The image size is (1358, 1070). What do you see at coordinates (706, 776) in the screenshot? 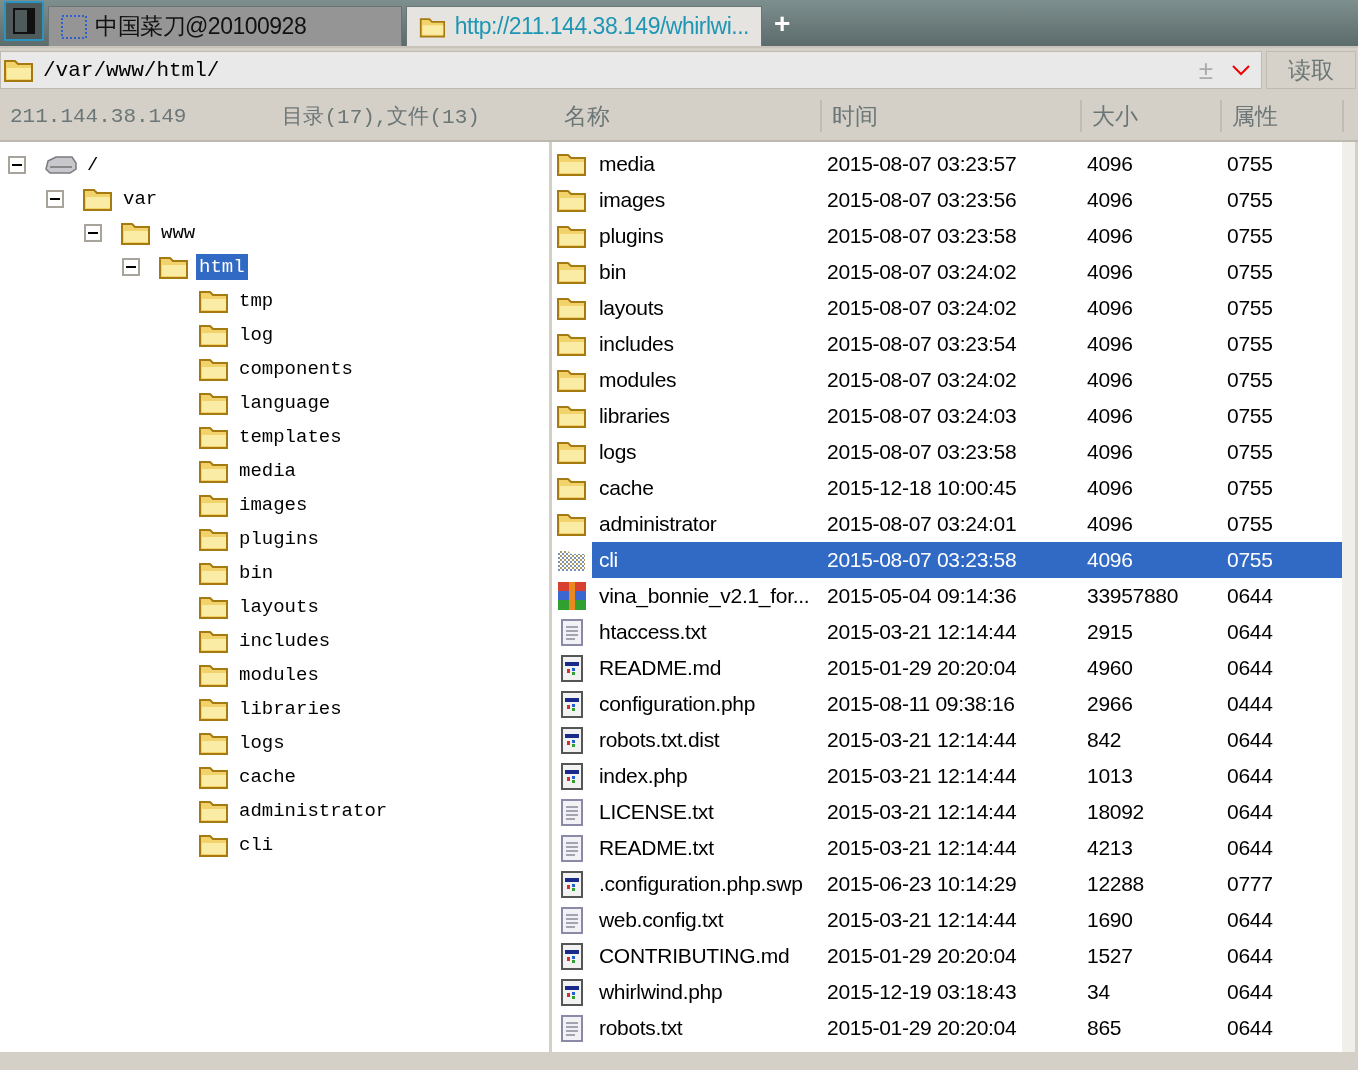
I see `file-name: index.php` at bounding box center [706, 776].